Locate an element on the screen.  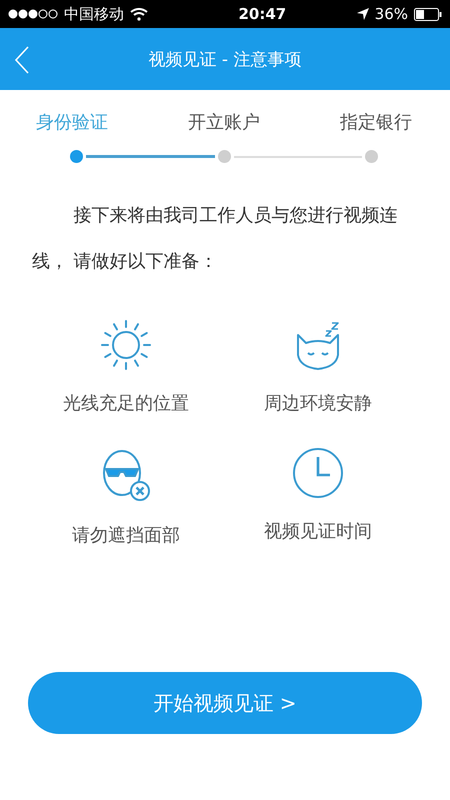
sun-icon is located at coordinates (126, 345).